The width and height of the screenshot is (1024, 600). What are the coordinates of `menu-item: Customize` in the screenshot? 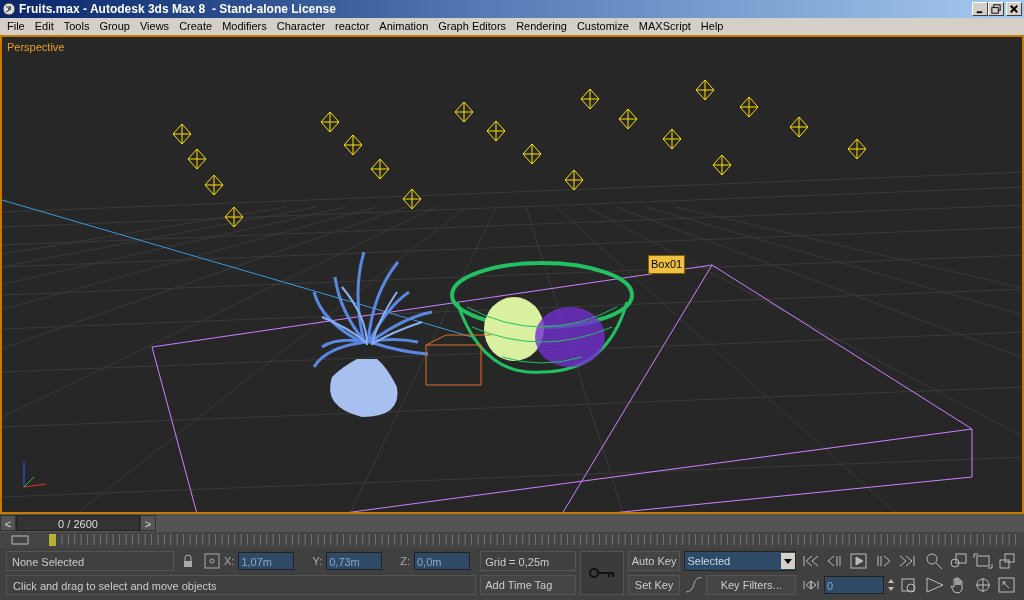 It's located at (602, 26).